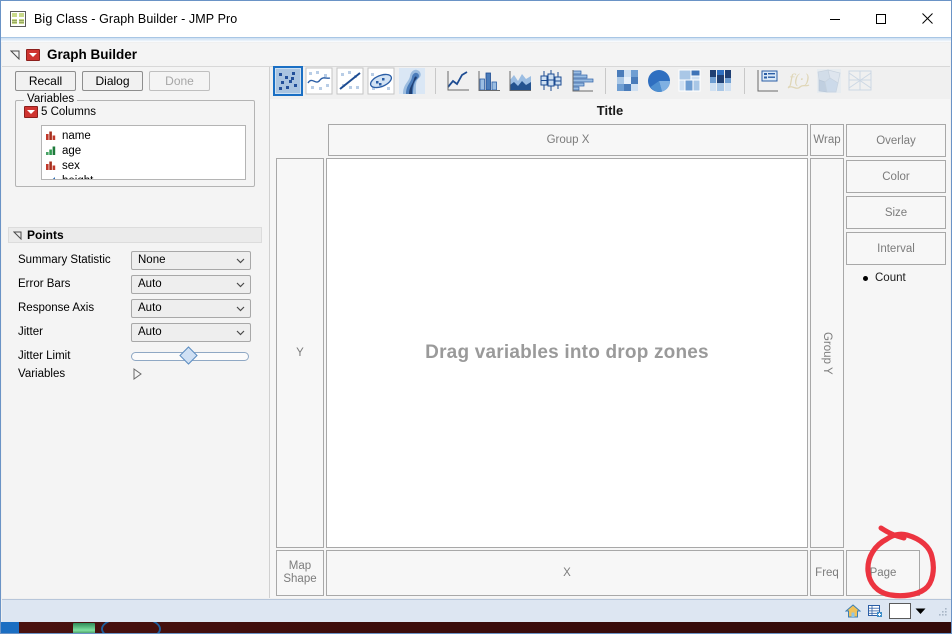  What do you see at coordinates (300, 565) in the screenshot?
I see `dropzone-map-shape-label-line1: Map` at bounding box center [300, 565].